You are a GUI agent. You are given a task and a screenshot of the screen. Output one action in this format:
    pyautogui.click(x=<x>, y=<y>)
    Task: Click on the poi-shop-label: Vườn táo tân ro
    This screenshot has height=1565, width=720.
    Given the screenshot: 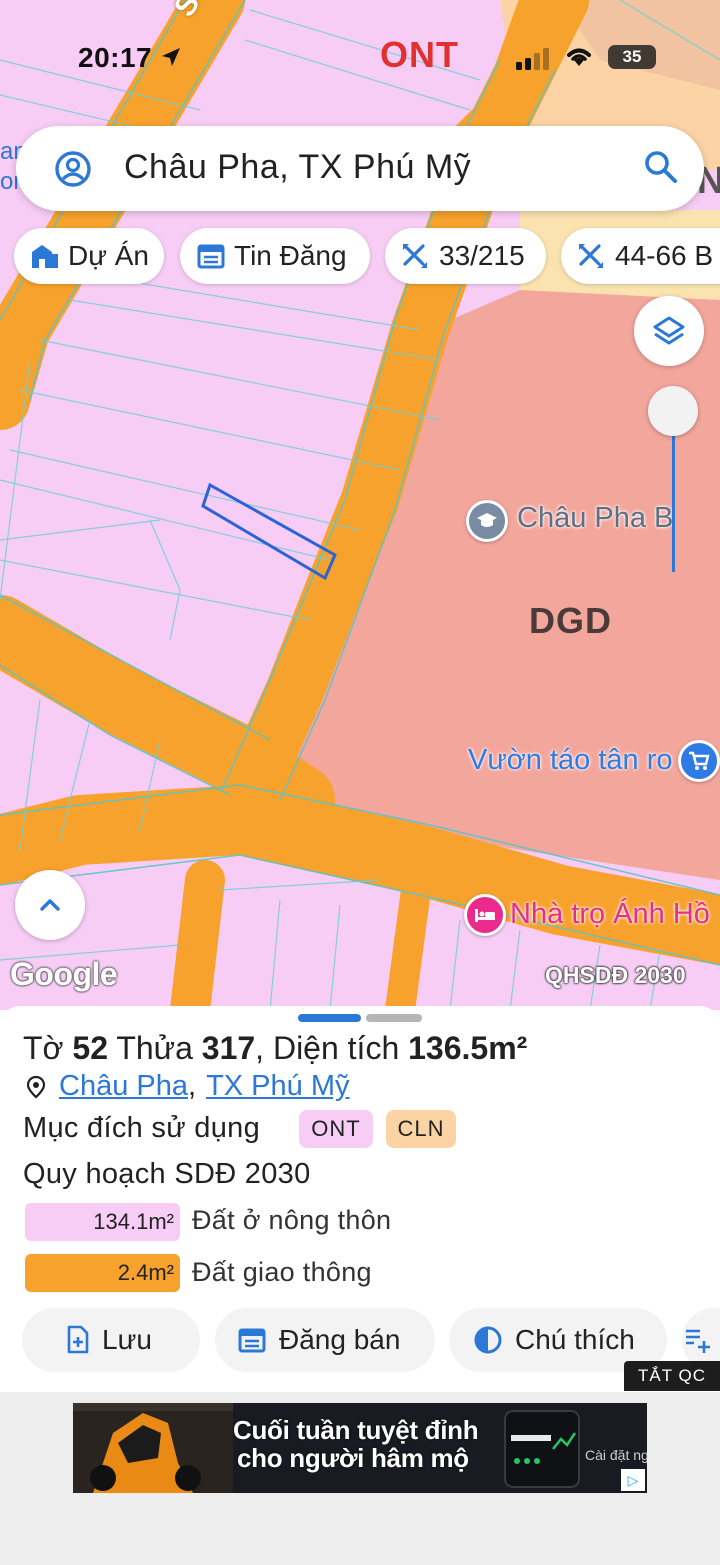 What is the action you would take?
    pyautogui.click(x=570, y=760)
    